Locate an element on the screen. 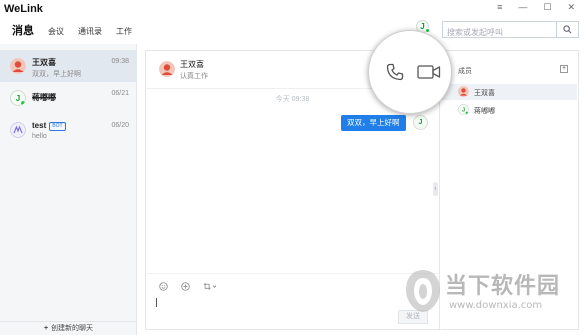 This screenshot has width=585, height=335. window-controls: ≡ — ☐ ✕ is located at coordinates (536, 7).